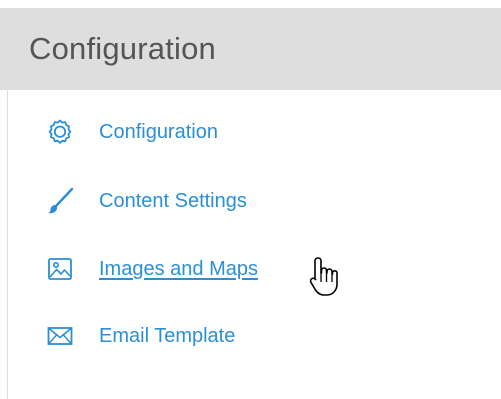  Describe the element at coordinates (60, 132) in the screenshot. I see `gear-icon` at that location.